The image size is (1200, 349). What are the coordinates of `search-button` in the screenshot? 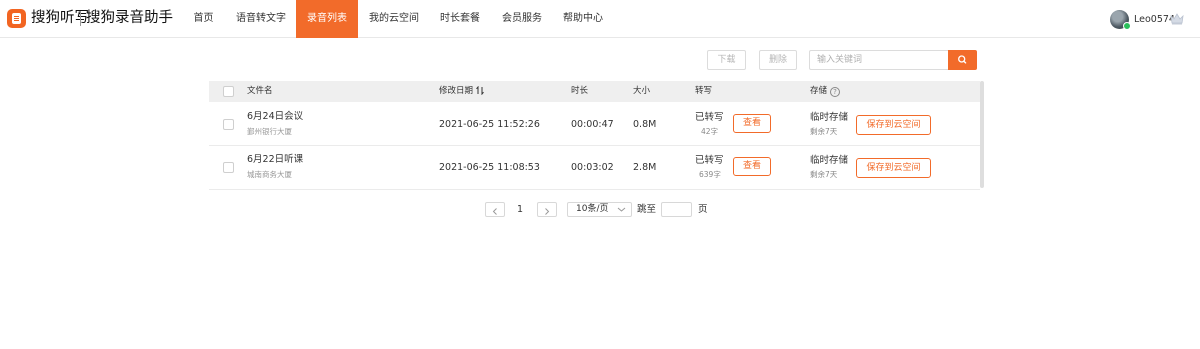 It's located at (962, 60).